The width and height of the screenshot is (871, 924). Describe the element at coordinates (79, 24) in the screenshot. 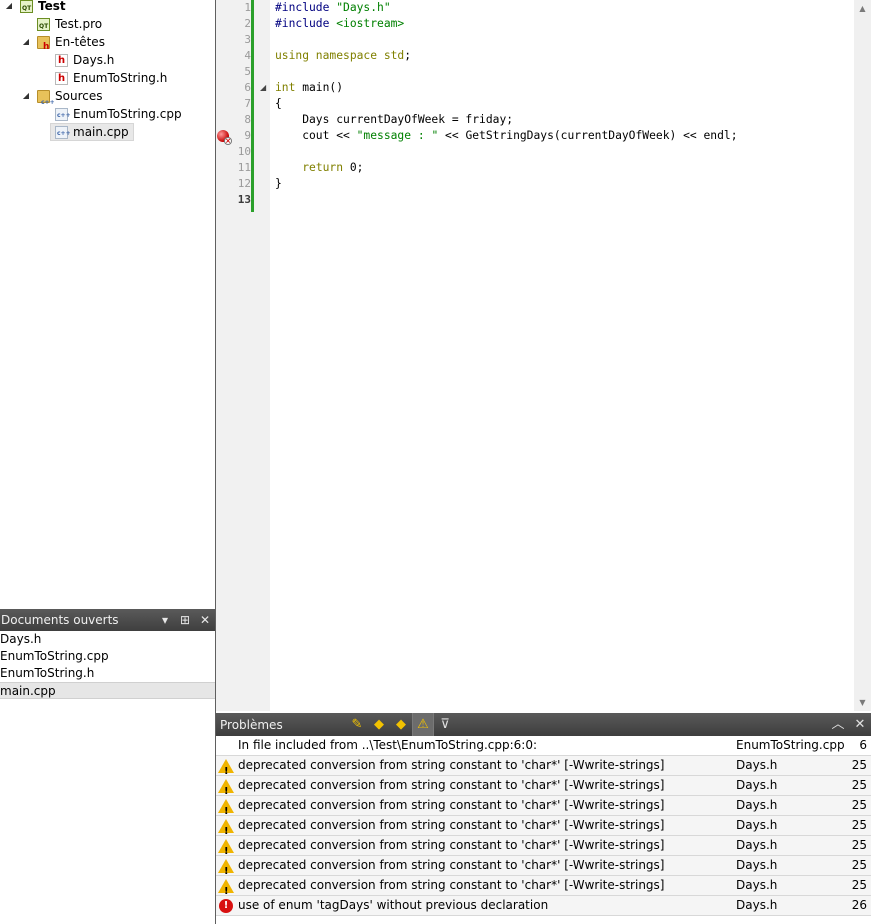

I see `tree-item-label: Test.pro` at that location.